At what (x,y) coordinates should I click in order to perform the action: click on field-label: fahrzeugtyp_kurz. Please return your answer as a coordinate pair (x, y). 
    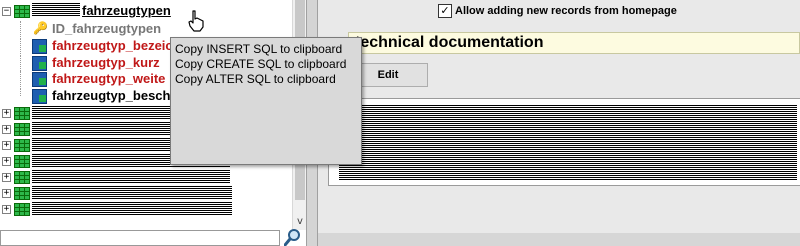
    Looking at the image, I should click on (106, 63).